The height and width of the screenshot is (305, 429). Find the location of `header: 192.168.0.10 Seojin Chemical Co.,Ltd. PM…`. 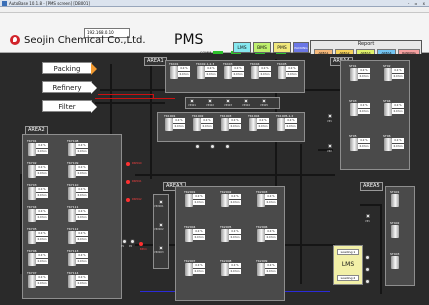

header: 192.168.0.10 Seojin Chemical Co.,Ltd. PM… is located at coordinates (214, 35).